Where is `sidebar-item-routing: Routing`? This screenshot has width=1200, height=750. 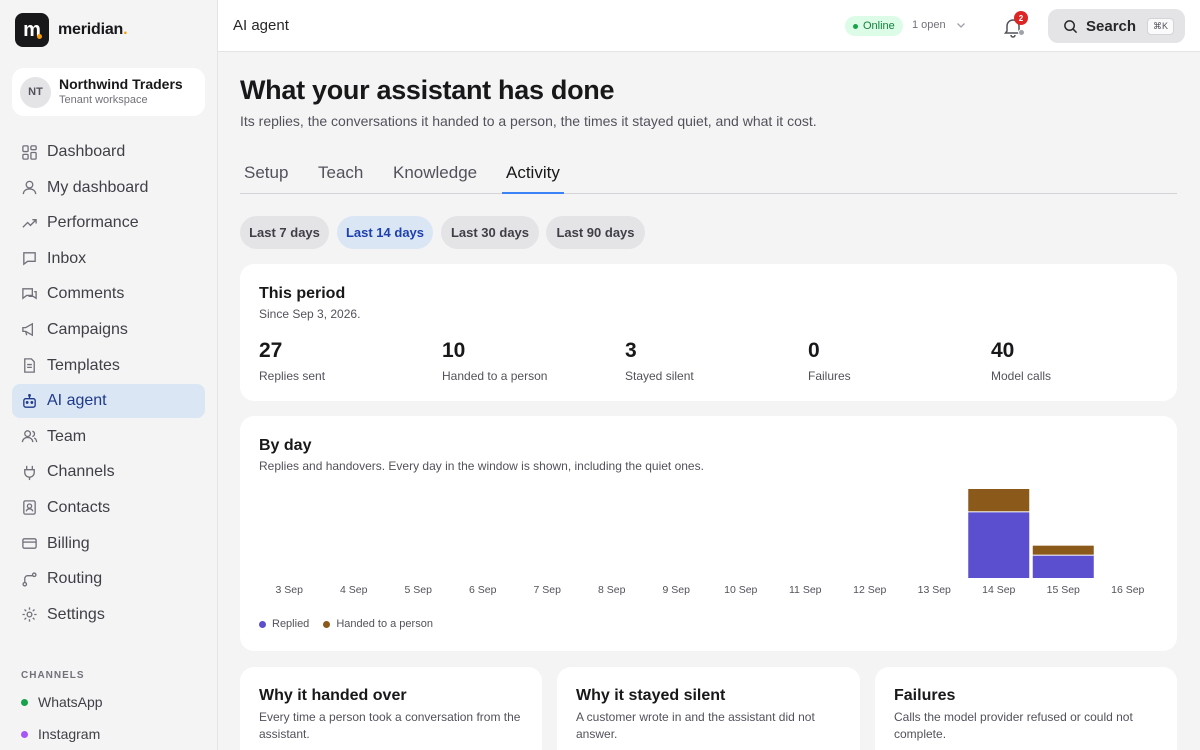
sidebar-item-routing: Routing is located at coordinates (108, 579).